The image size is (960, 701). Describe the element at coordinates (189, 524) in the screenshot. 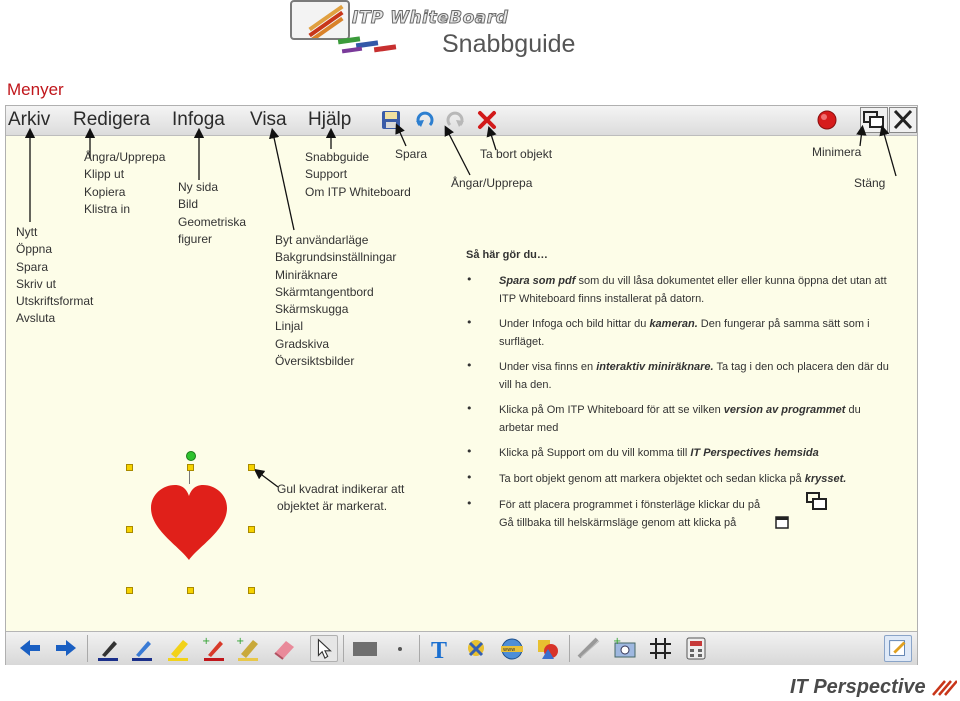

I see `heart-shape` at that location.